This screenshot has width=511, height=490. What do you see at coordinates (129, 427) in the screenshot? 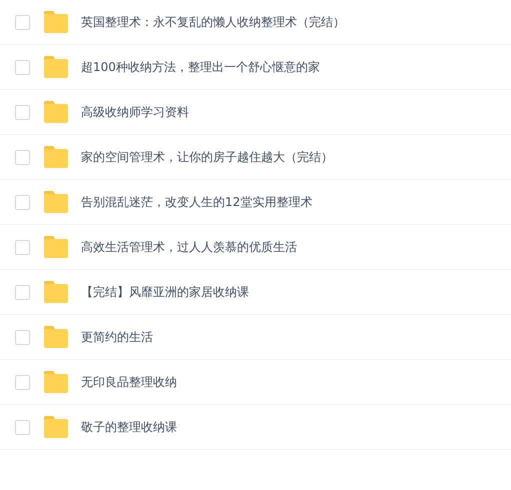
I see `folder-name: 敬子的整理收纳课` at bounding box center [129, 427].